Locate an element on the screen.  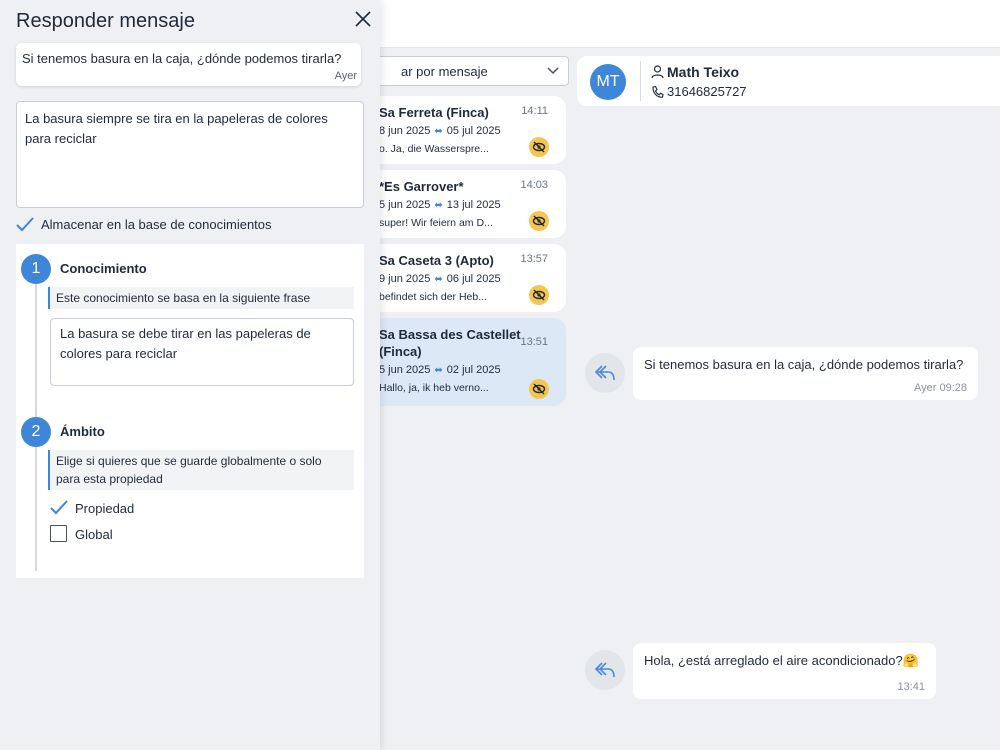
phone-icon is located at coordinates (658, 91).